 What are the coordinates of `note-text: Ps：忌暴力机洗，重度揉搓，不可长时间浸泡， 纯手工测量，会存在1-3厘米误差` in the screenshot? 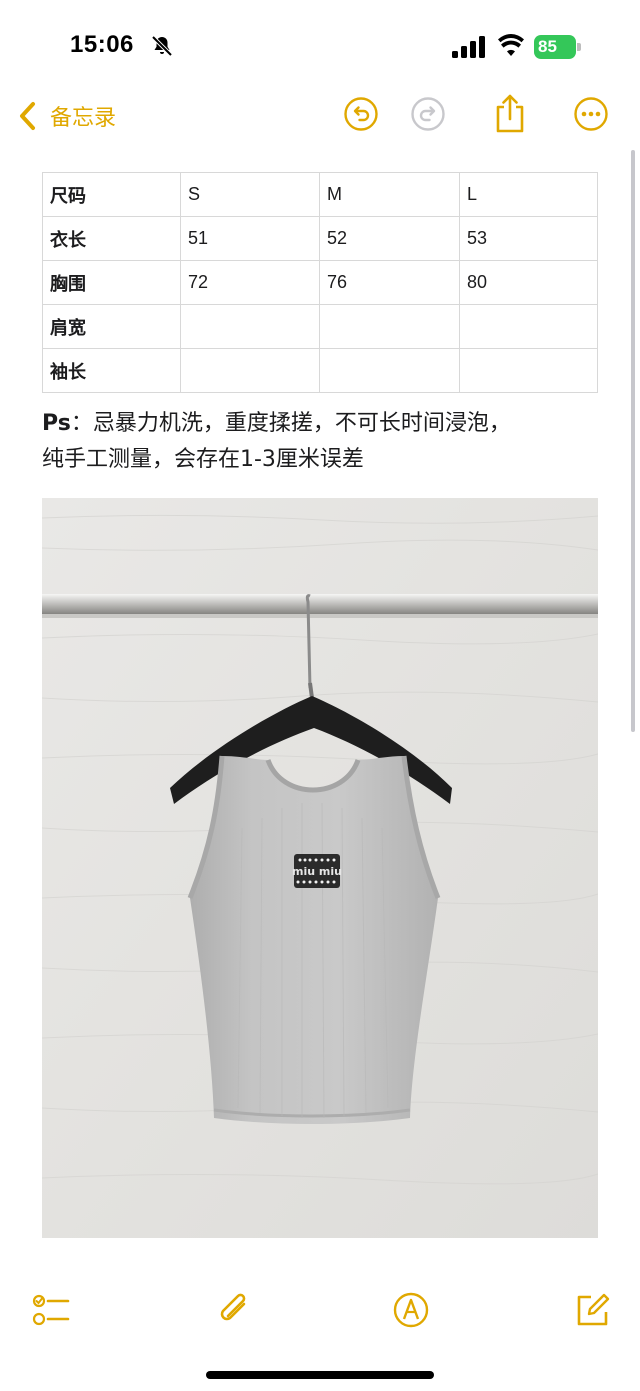 It's located at (322, 442).